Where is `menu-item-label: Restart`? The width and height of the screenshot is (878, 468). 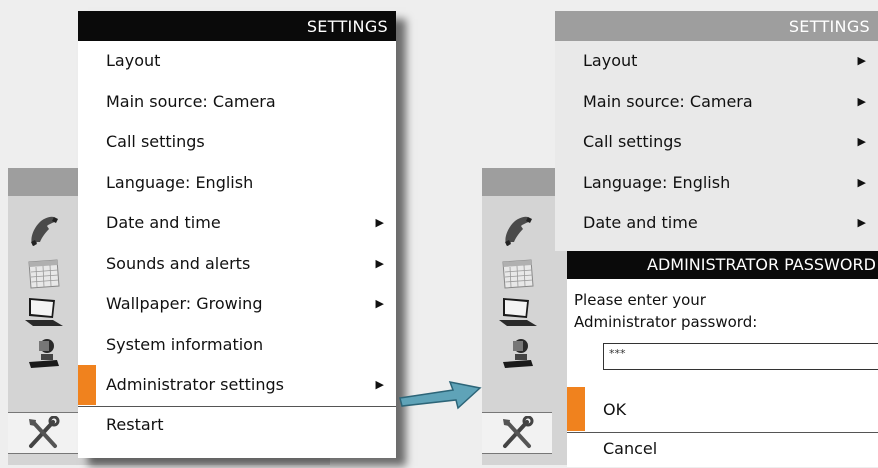
menu-item-label: Restart is located at coordinates (135, 424).